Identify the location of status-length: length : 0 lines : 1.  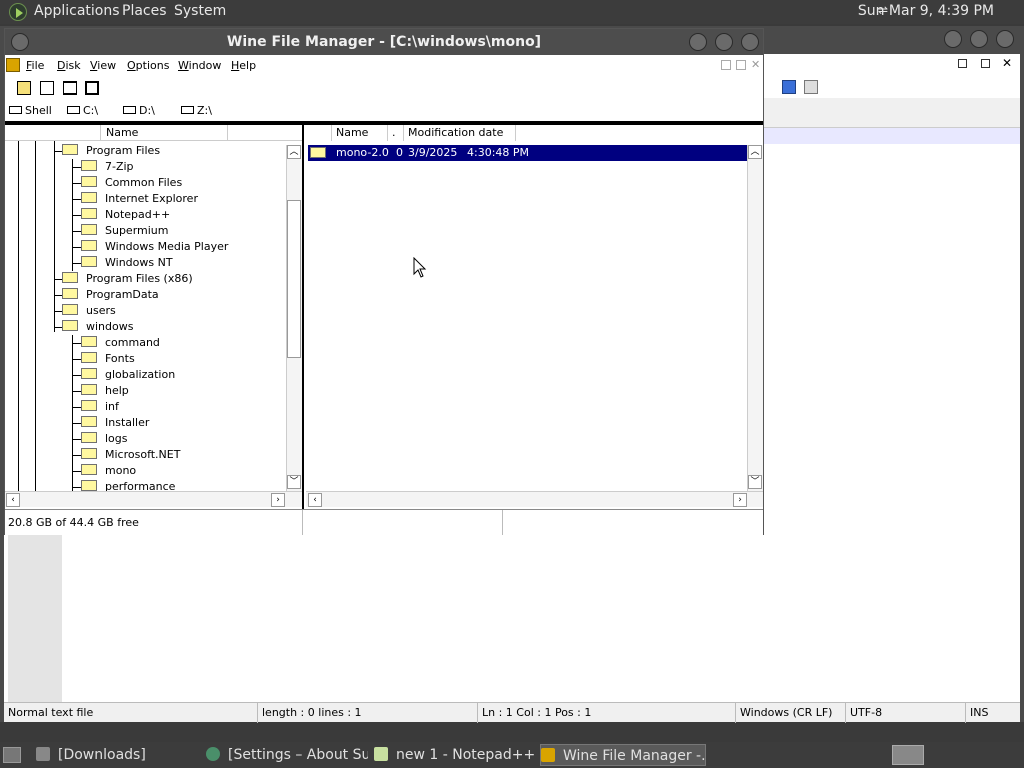
(368, 713).